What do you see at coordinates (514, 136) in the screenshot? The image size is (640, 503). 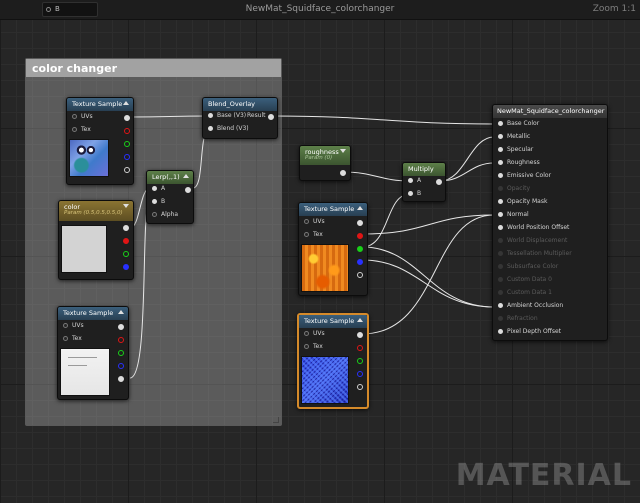 I see `material-input-metallic: Metallic` at bounding box center [514, 136].